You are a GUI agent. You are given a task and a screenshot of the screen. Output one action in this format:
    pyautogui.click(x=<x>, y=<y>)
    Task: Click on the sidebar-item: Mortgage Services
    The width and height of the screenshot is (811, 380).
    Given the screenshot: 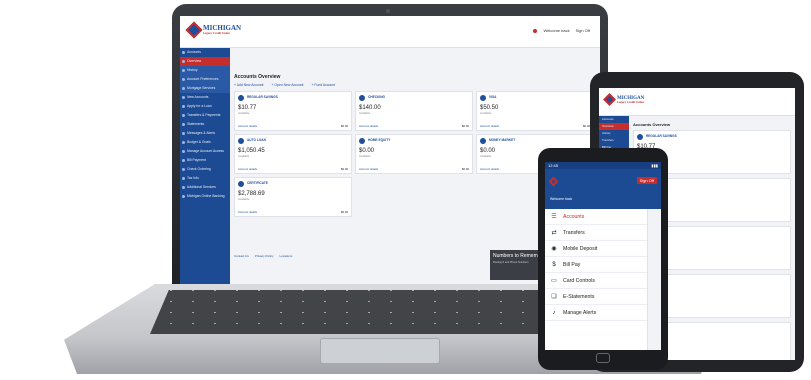 What is the action you would take?
    pyautogui.click(x=205, y=88)
    